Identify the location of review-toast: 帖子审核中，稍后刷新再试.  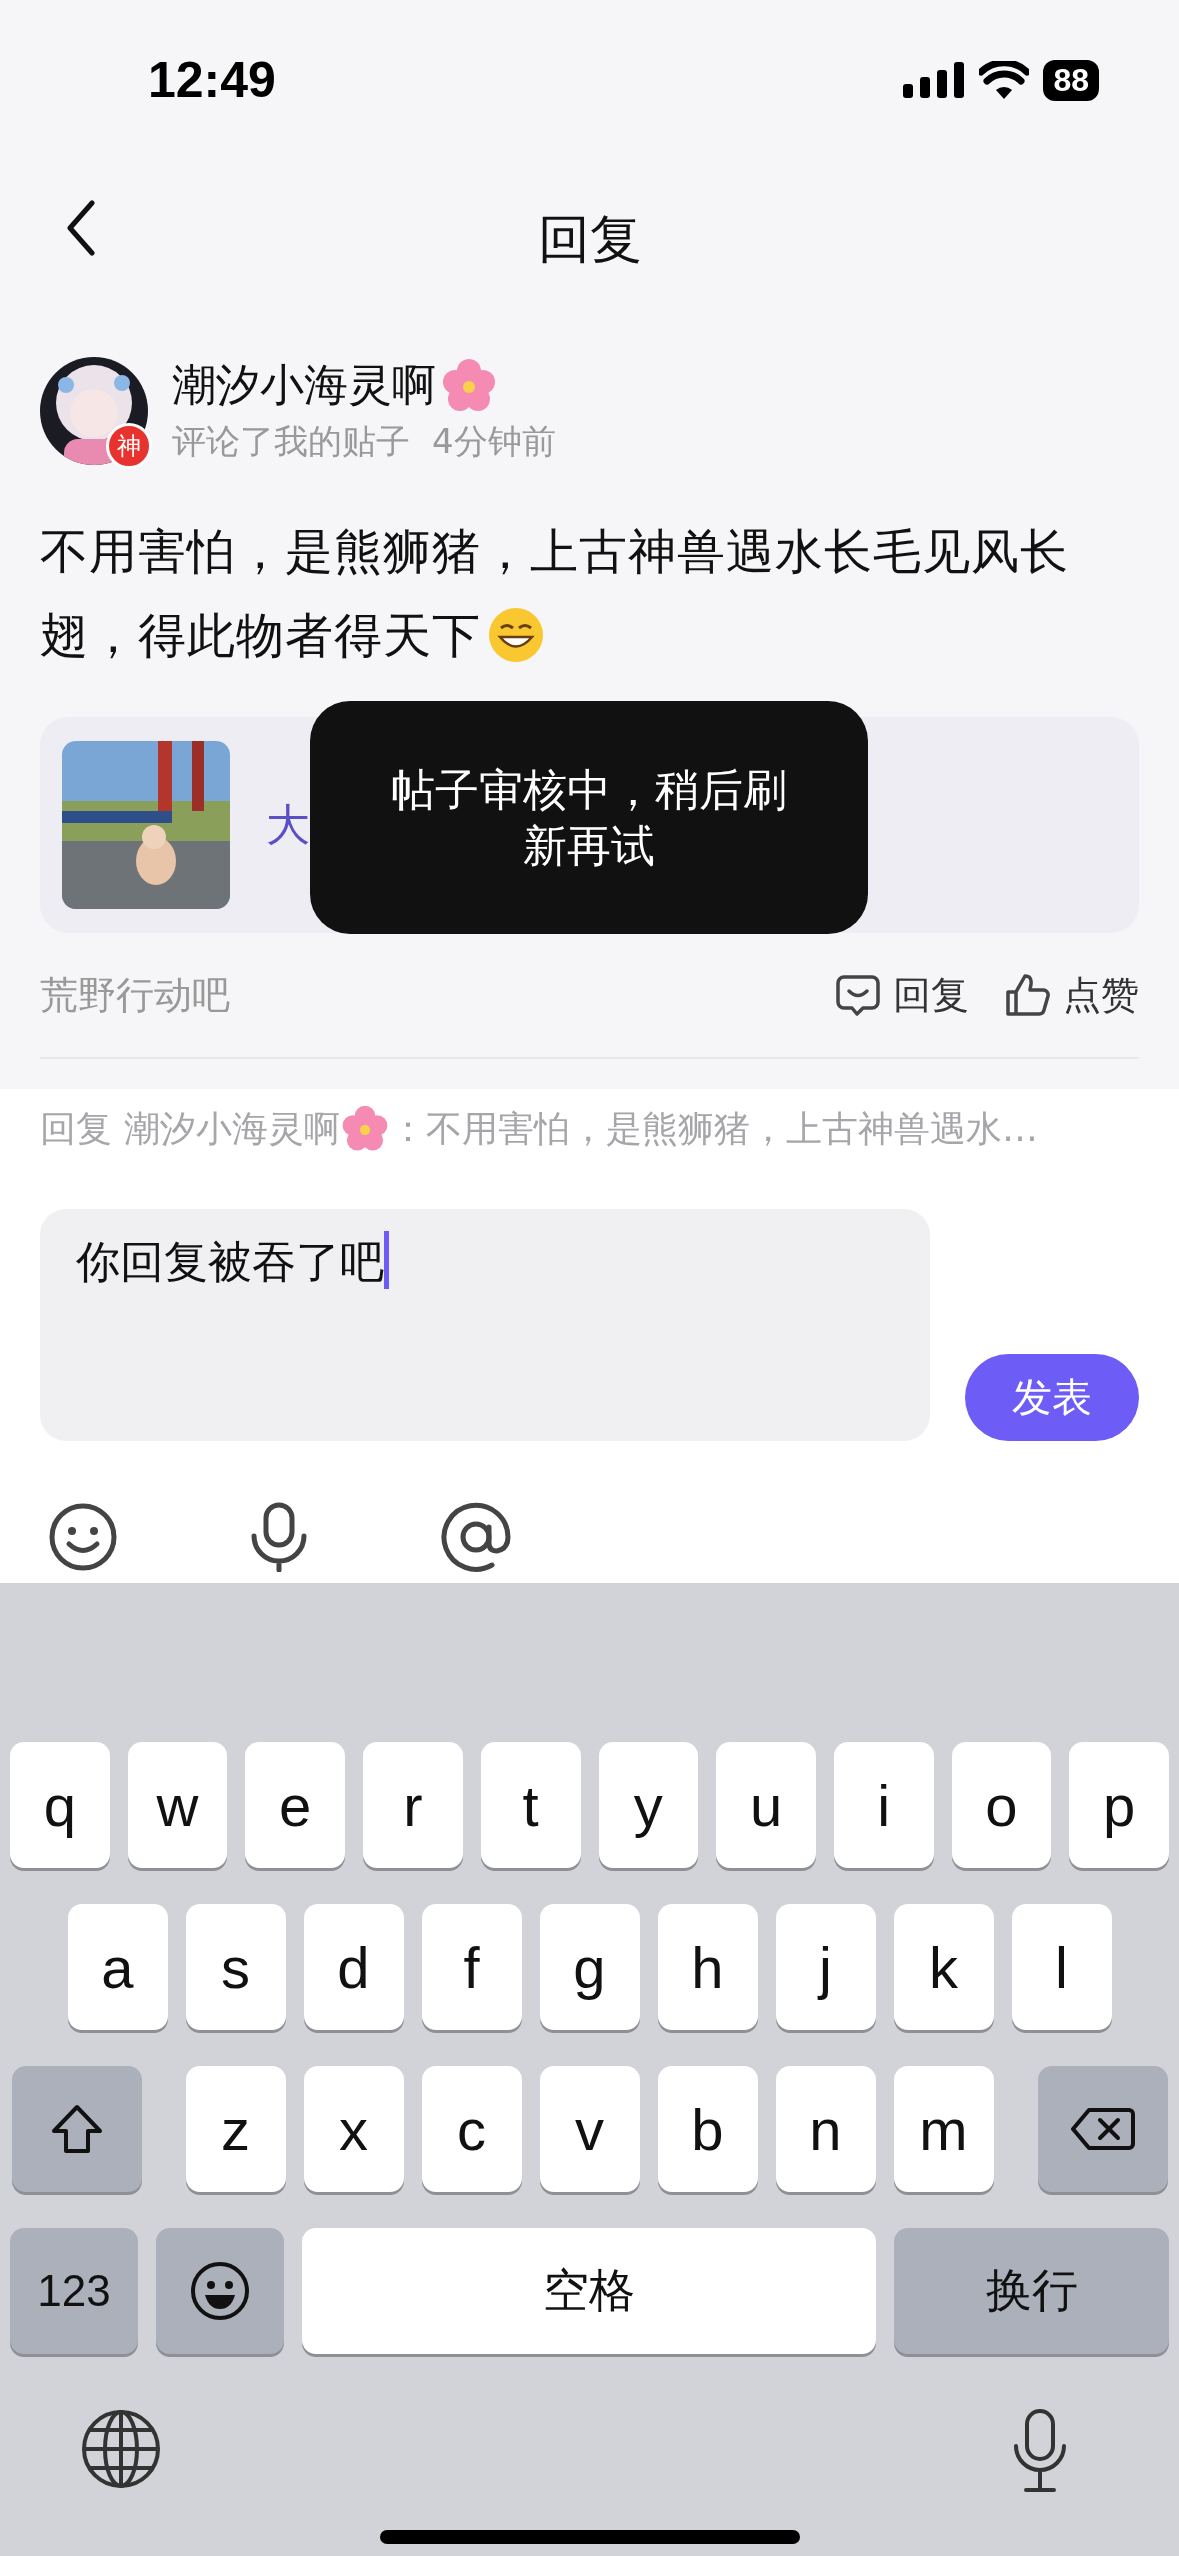
(589, 817).